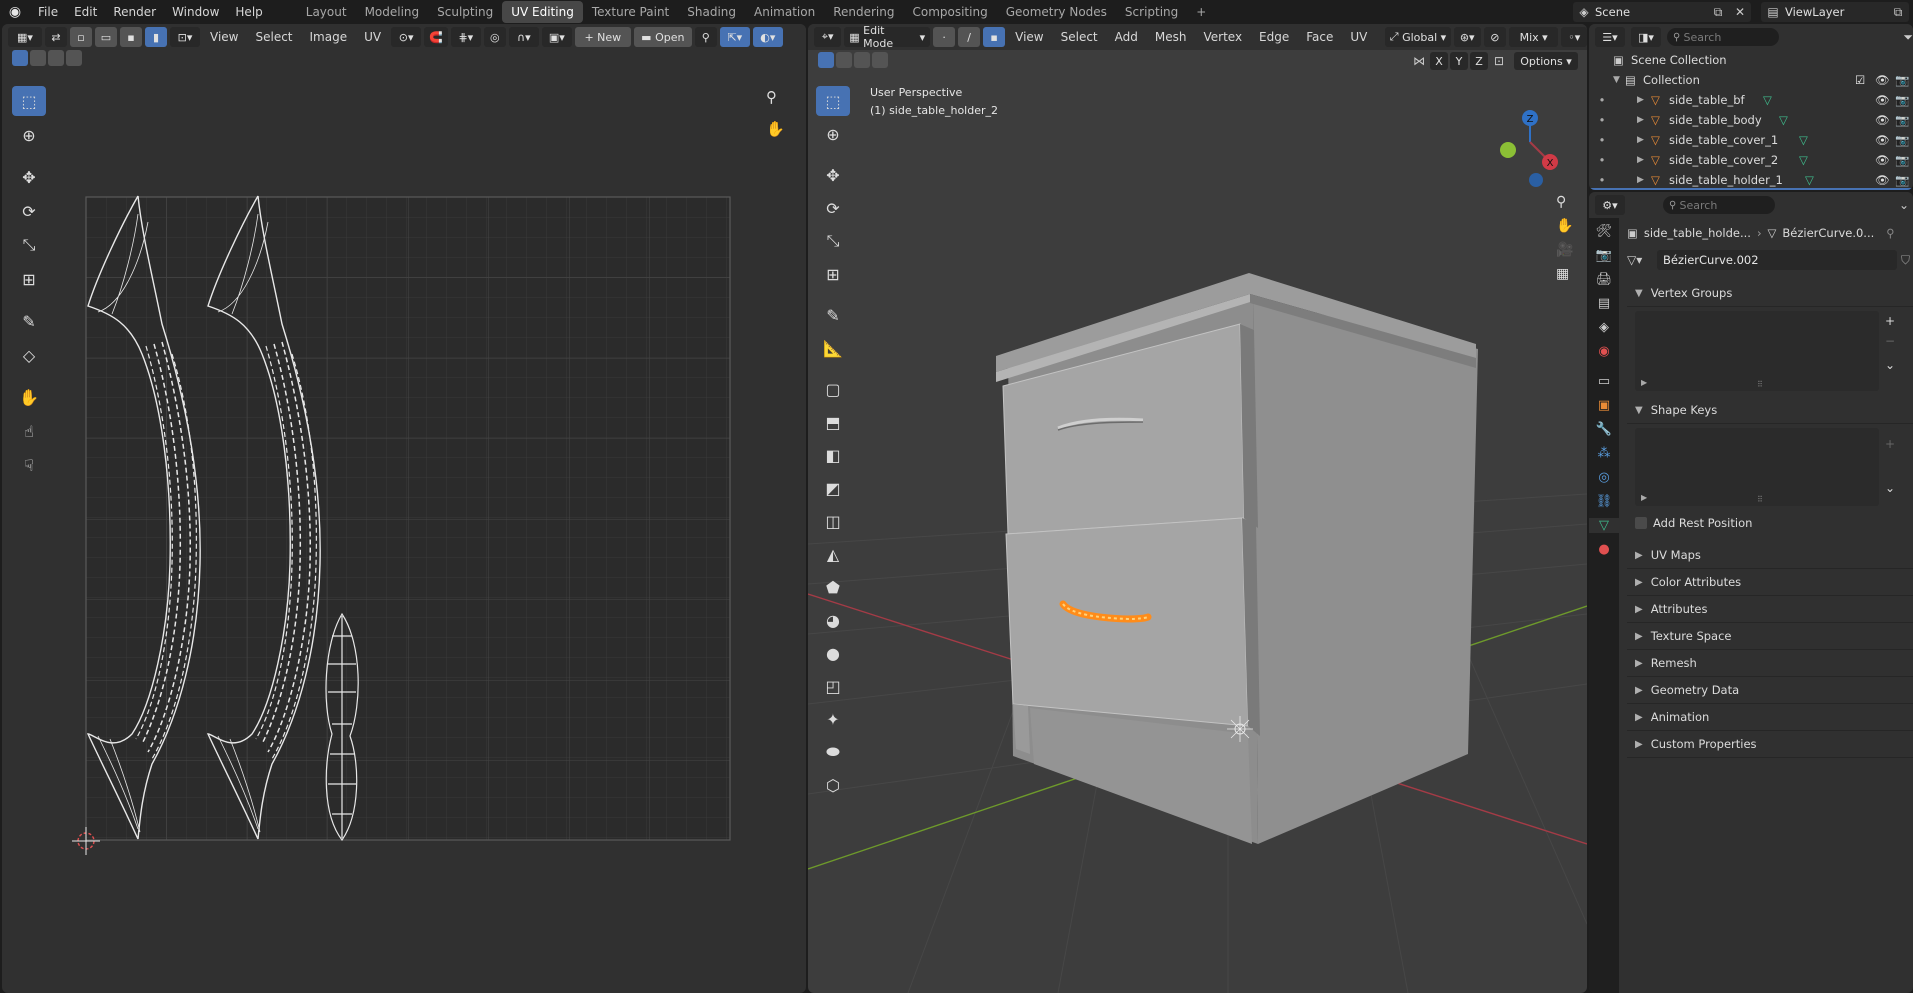 The width and height of the screenshot is (1913, 993). Describe the element at coordinates (833, 315) in the screenshot. I see `vp-annotate-tool-icon: ✎` at that location.